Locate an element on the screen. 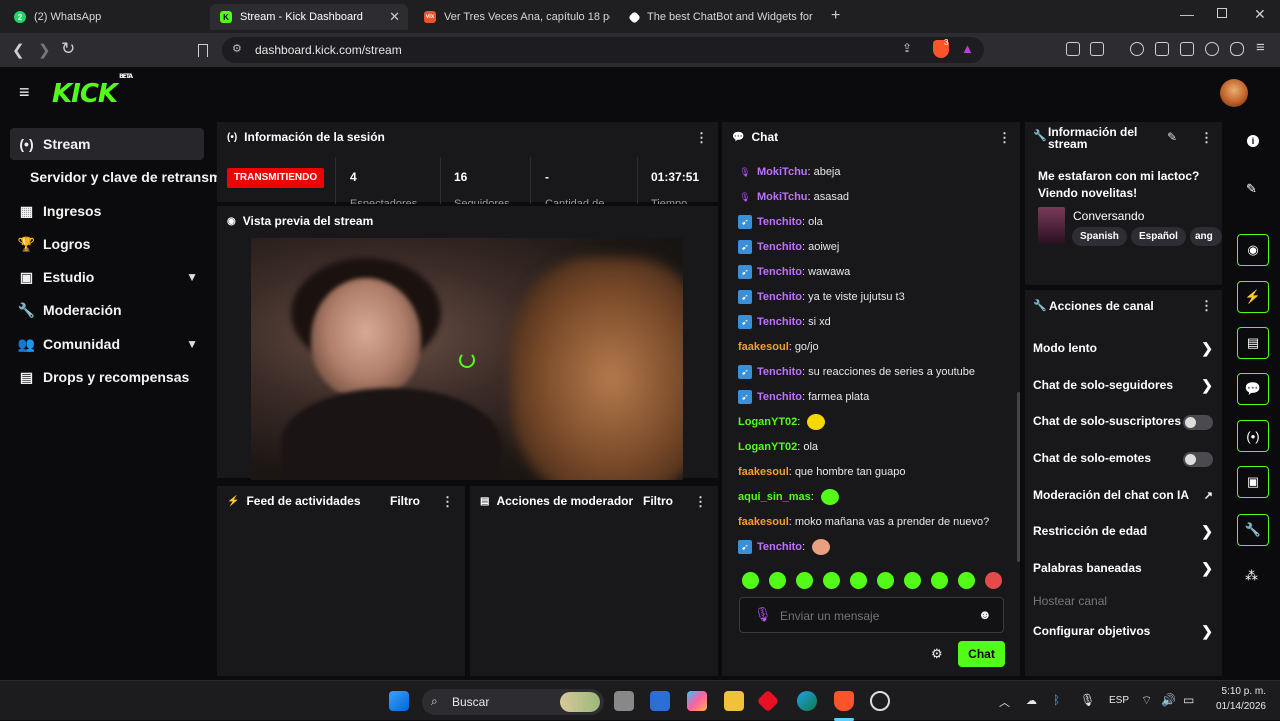  chat-message-input is located at coordinates (875, 616).